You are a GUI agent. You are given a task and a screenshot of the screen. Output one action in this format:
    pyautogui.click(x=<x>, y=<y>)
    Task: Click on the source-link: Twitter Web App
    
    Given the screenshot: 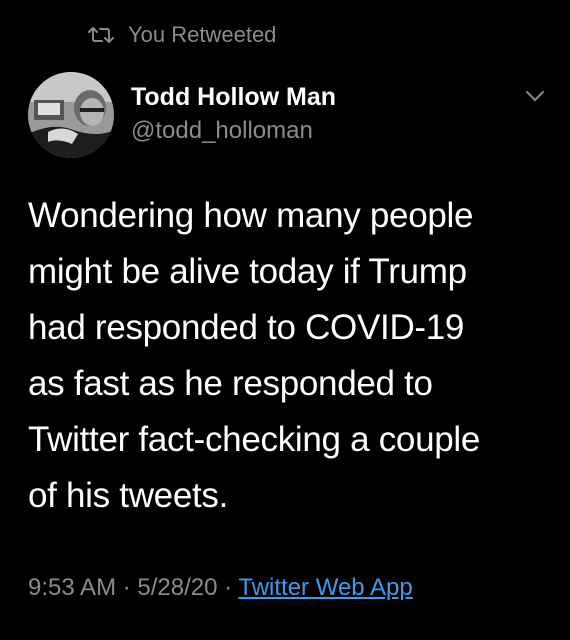 What is the action you would take?
    pyautogui.click(x=325, y=587)
    